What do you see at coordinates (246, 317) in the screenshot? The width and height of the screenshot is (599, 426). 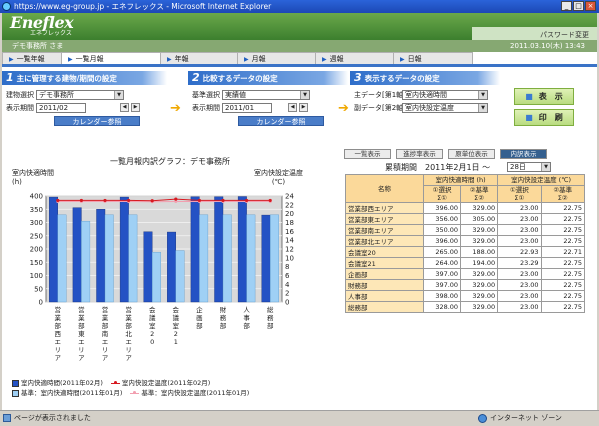 I see `category-label: 事` at bounding box center [246, 317].